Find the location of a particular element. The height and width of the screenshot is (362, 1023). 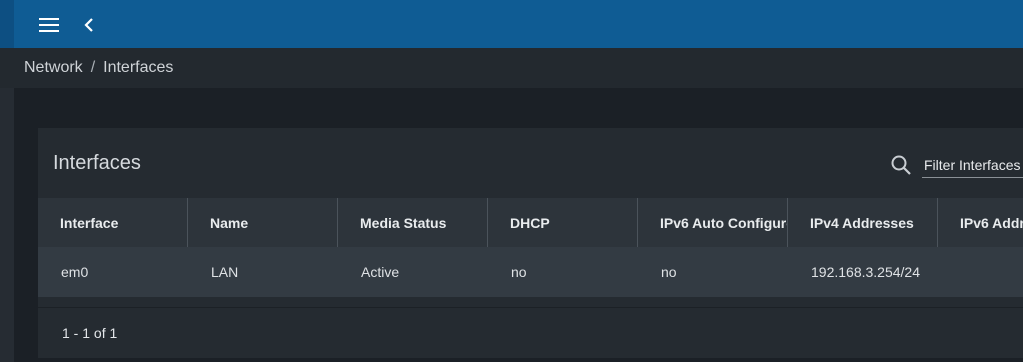

column-header-media-status: Media Status is located at coordinates (413, 222).